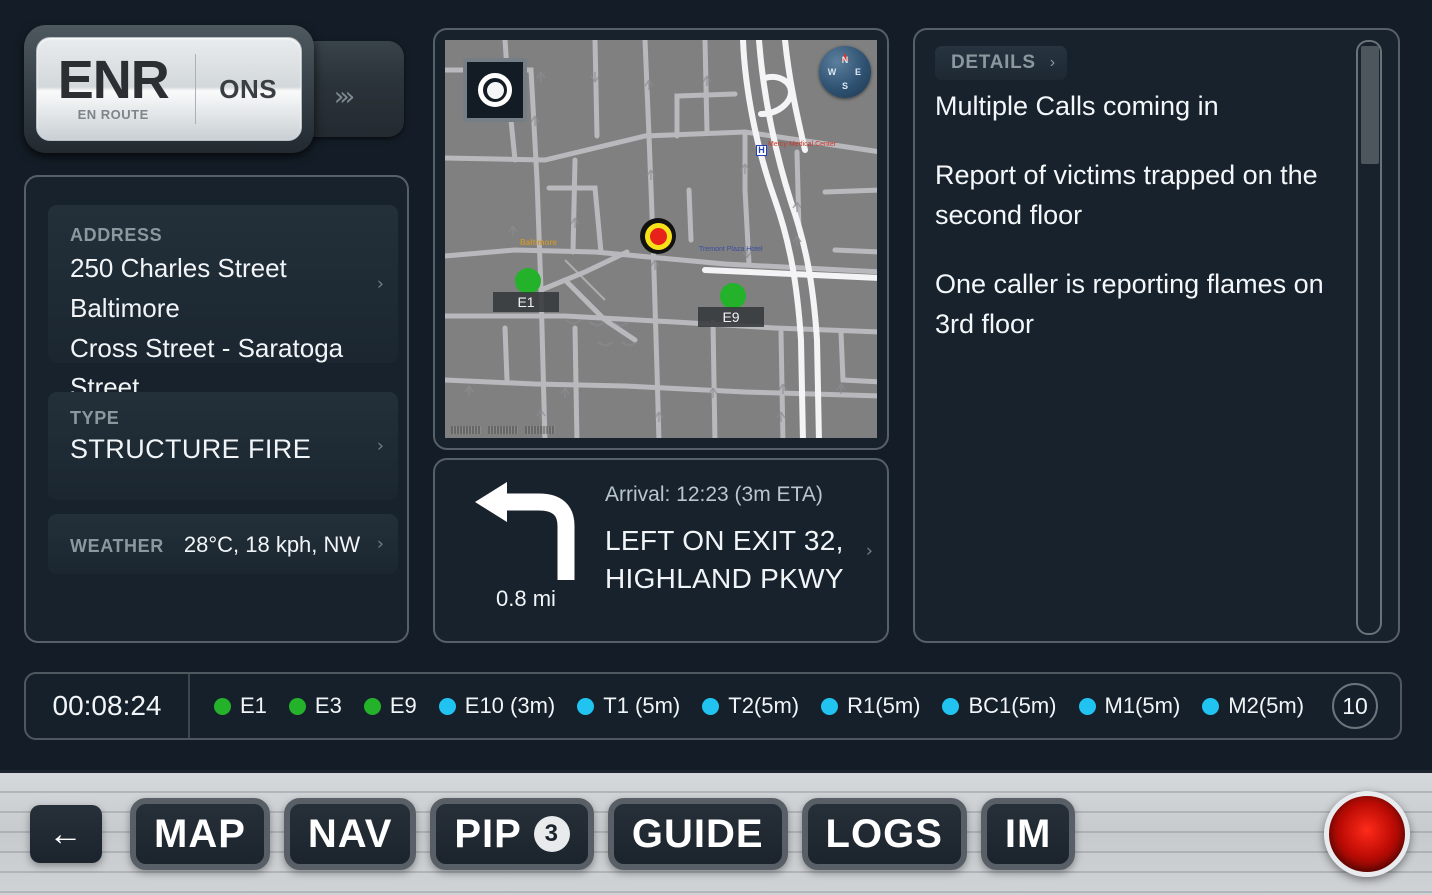 This screenshot has width=1432, height=895. Describe the element at coordinates (1052, 63) in the screenshot. I see `details-chevron-icon: ›` at that location.